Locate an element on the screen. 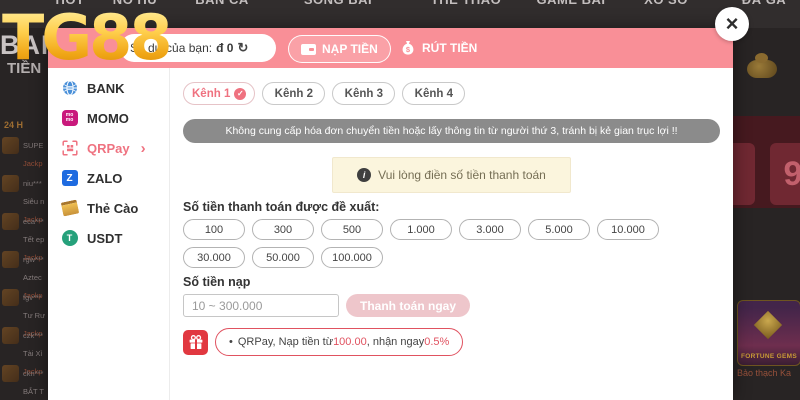 This screenshot has height=400, width=800. tab-kenh-1: Kênh 1 ✓ is located at coordinates (219, 93).